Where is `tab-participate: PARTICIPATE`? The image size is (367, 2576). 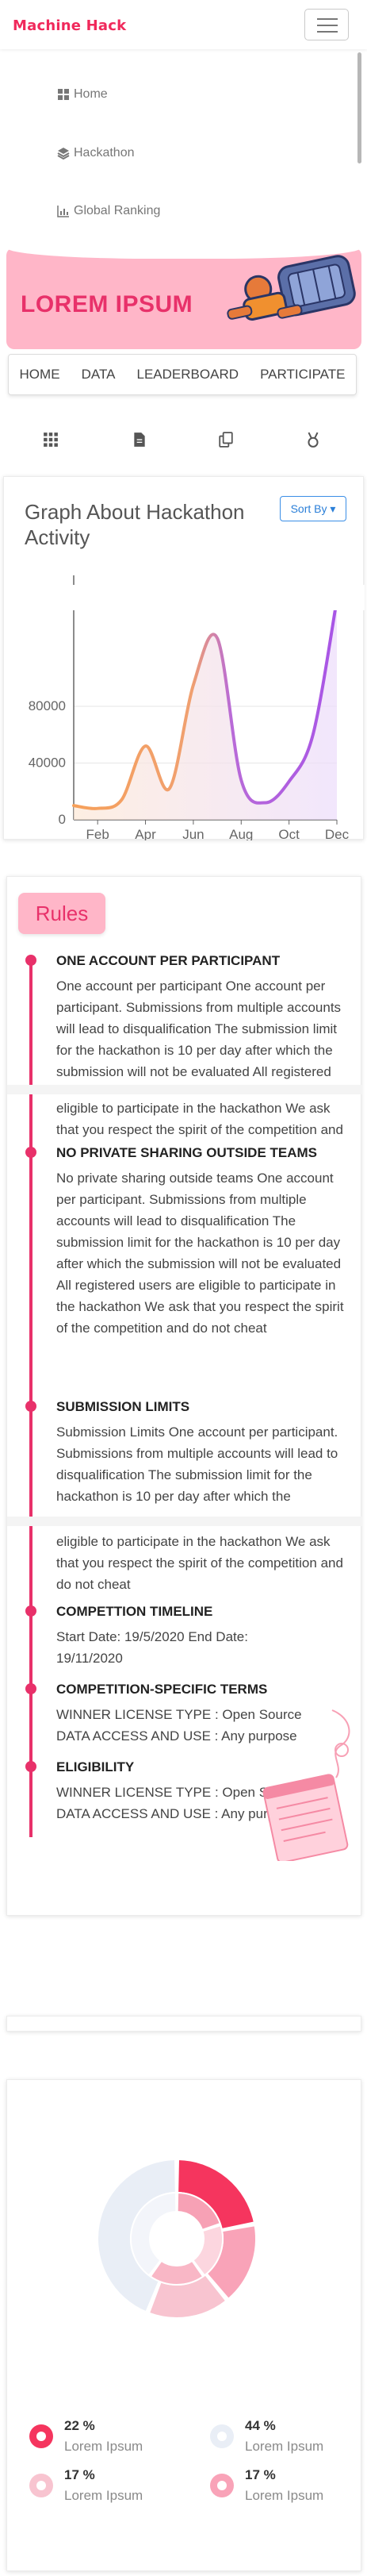 tab-participate: PARTICIPATE is located at coordinates (303, 375).